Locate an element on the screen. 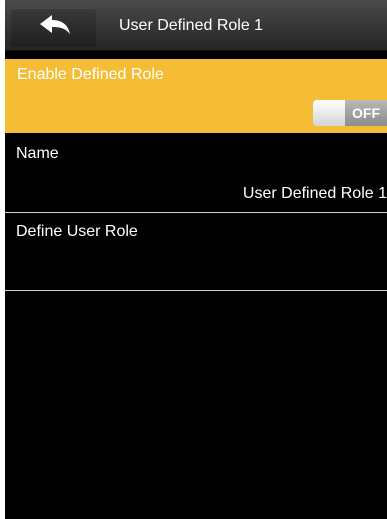 The image size is (387, 519). toggle-state-label: OFF is located at coordinates (366, 113).